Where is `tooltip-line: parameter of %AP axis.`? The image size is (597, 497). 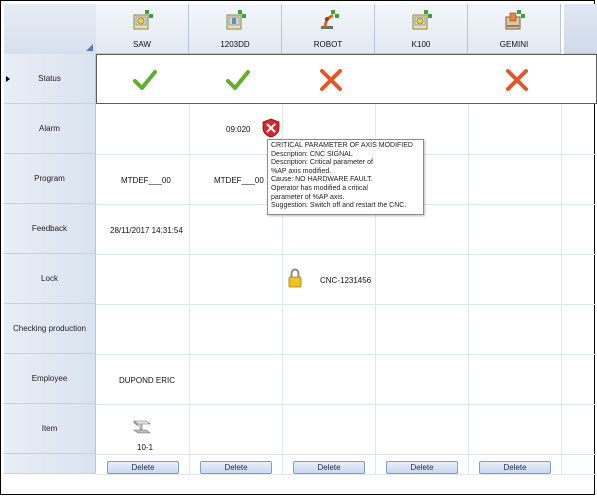 tooltip-line: parameter of %AP axis. is located at coordinates (308, 197).